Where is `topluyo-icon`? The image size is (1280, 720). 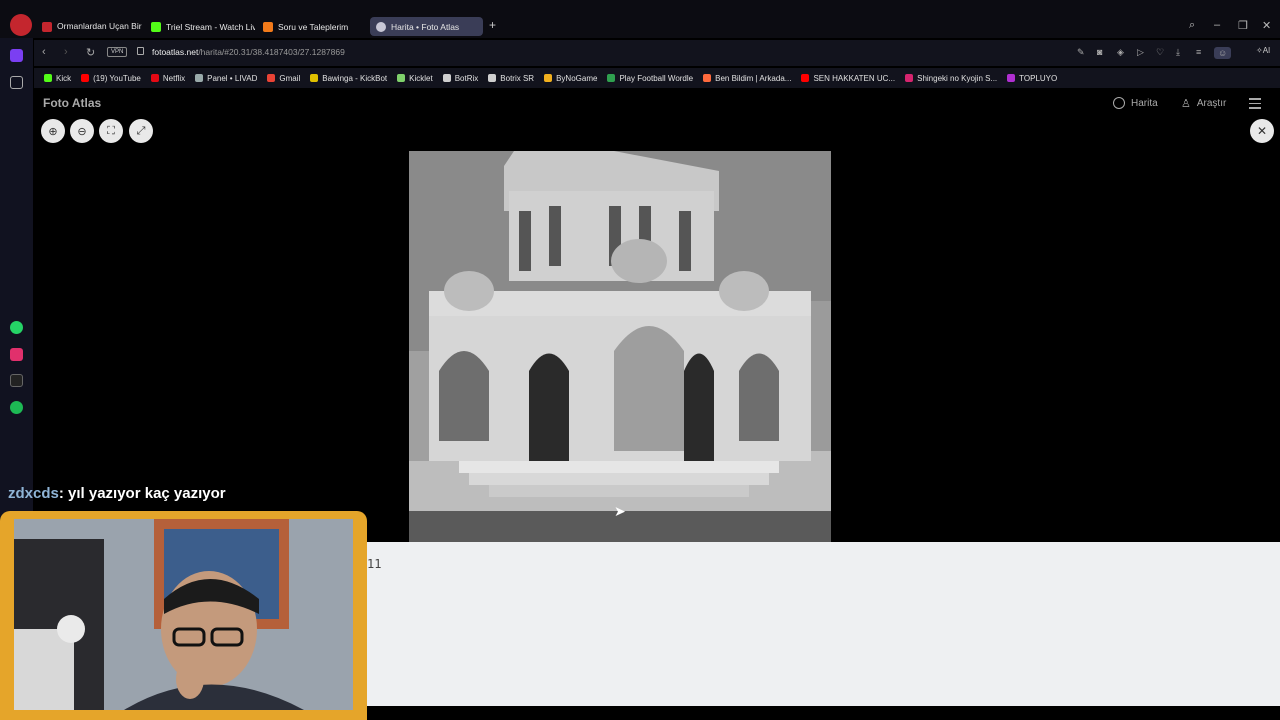 topluyo-icon is located at coordinates (1011, 78).